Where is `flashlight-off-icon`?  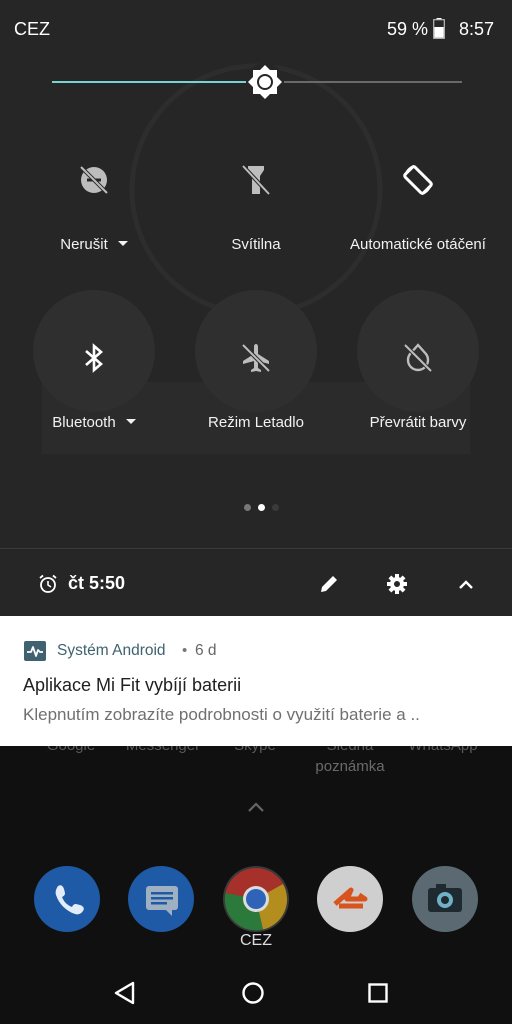
flashlight-off-icon is located at coordinates (256, 180).